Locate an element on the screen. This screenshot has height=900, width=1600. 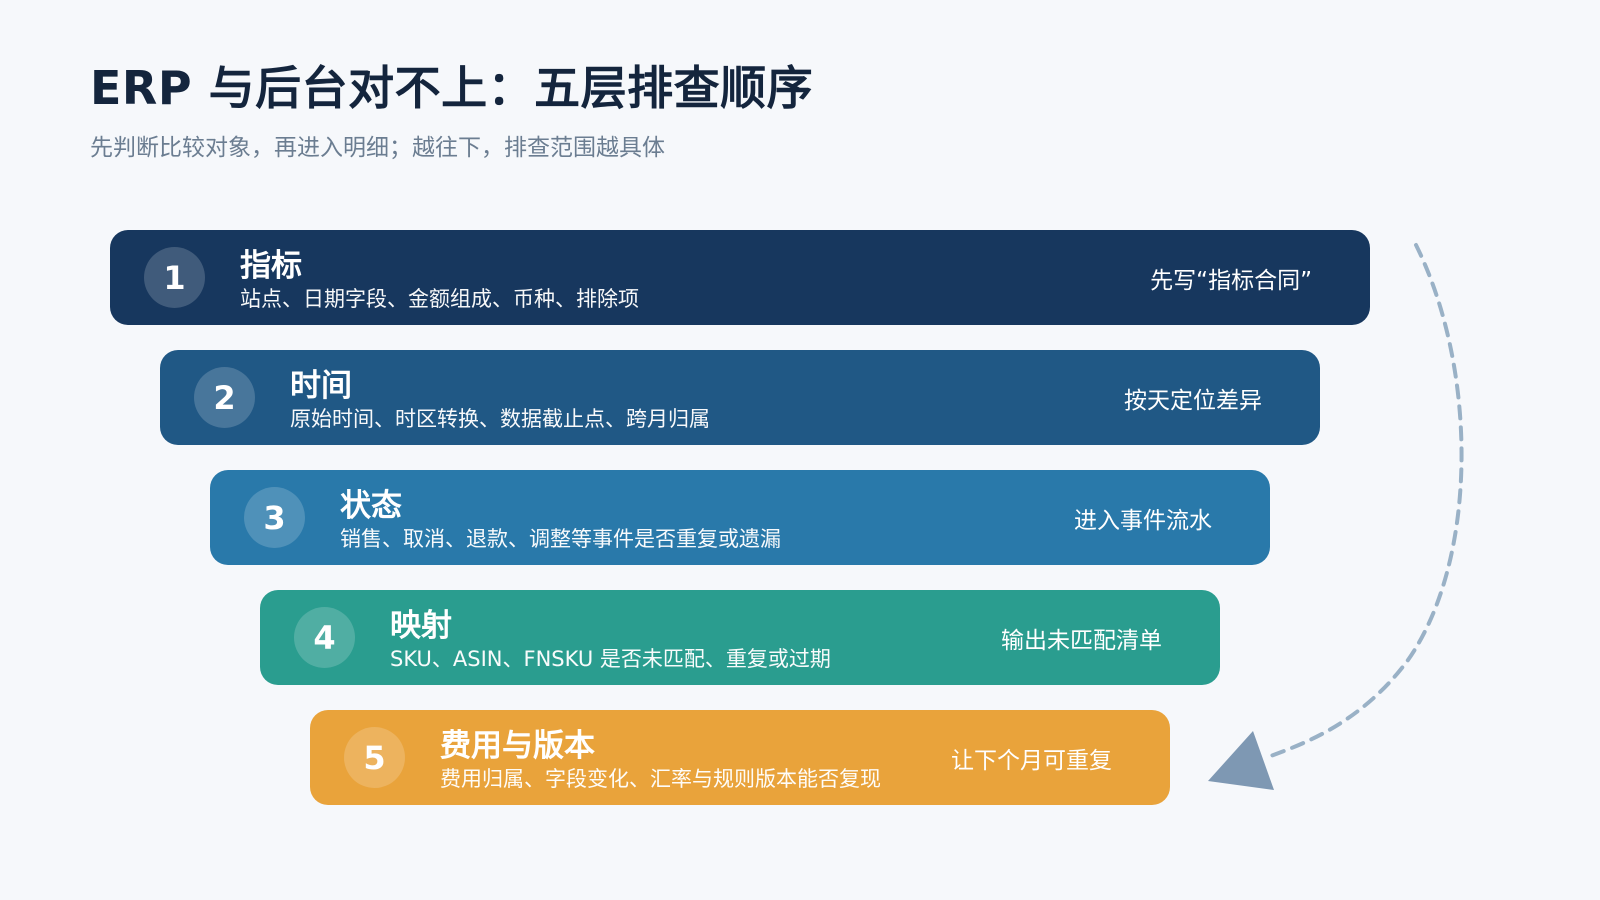
flow-arrow-head is located at coordinates (1241, 760).